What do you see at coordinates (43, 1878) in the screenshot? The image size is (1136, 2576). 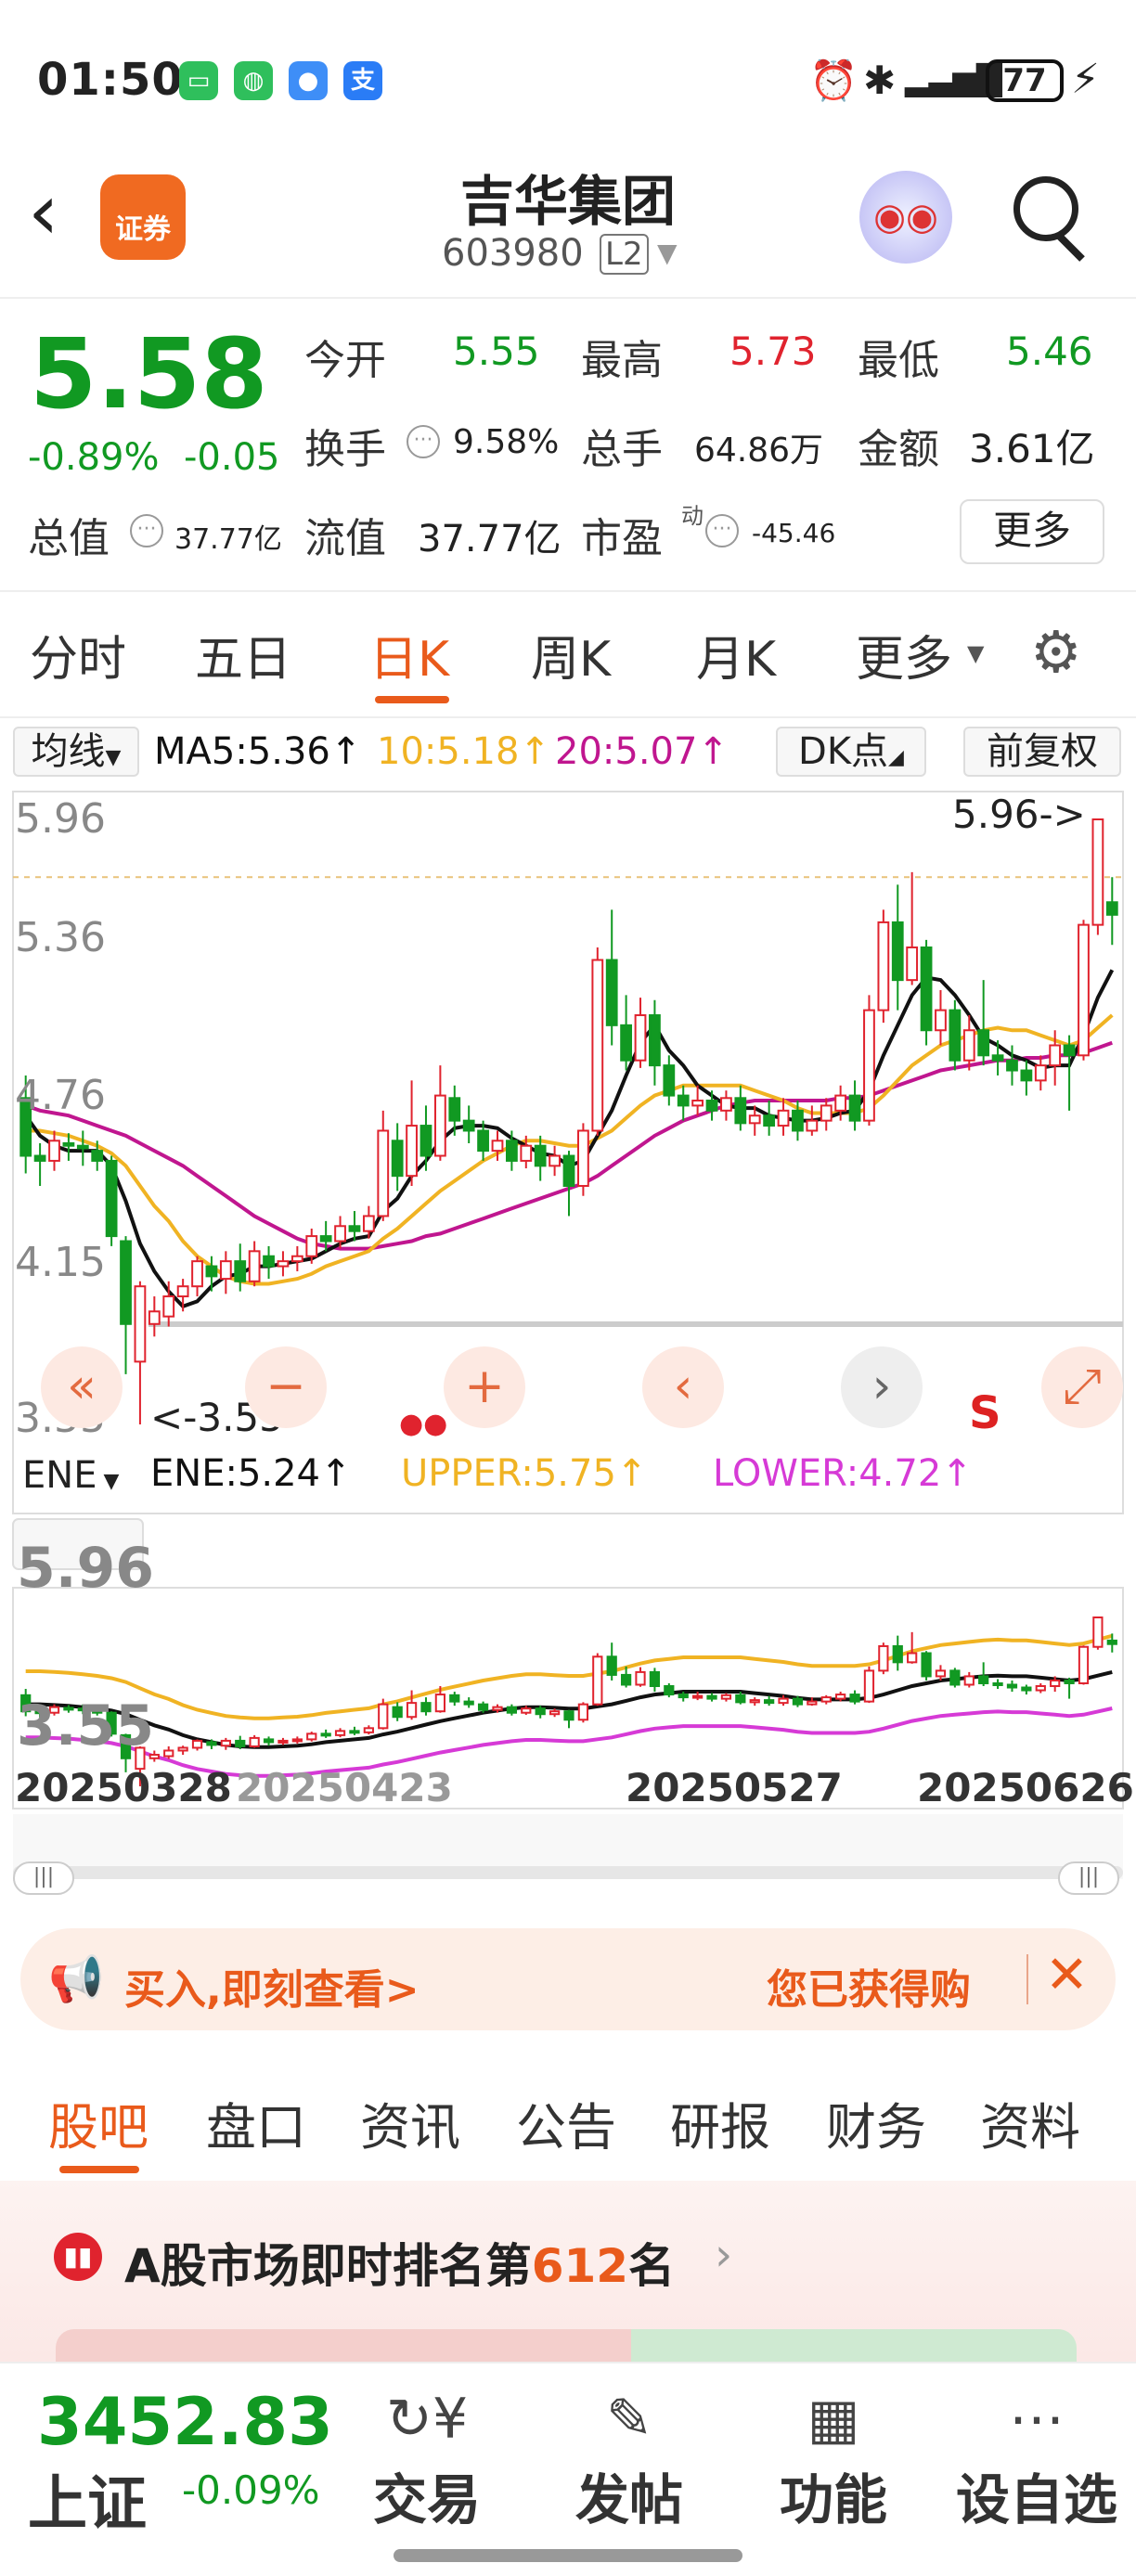 I see `scroll-left-handle: |||` at bounding box center [43, 1878].